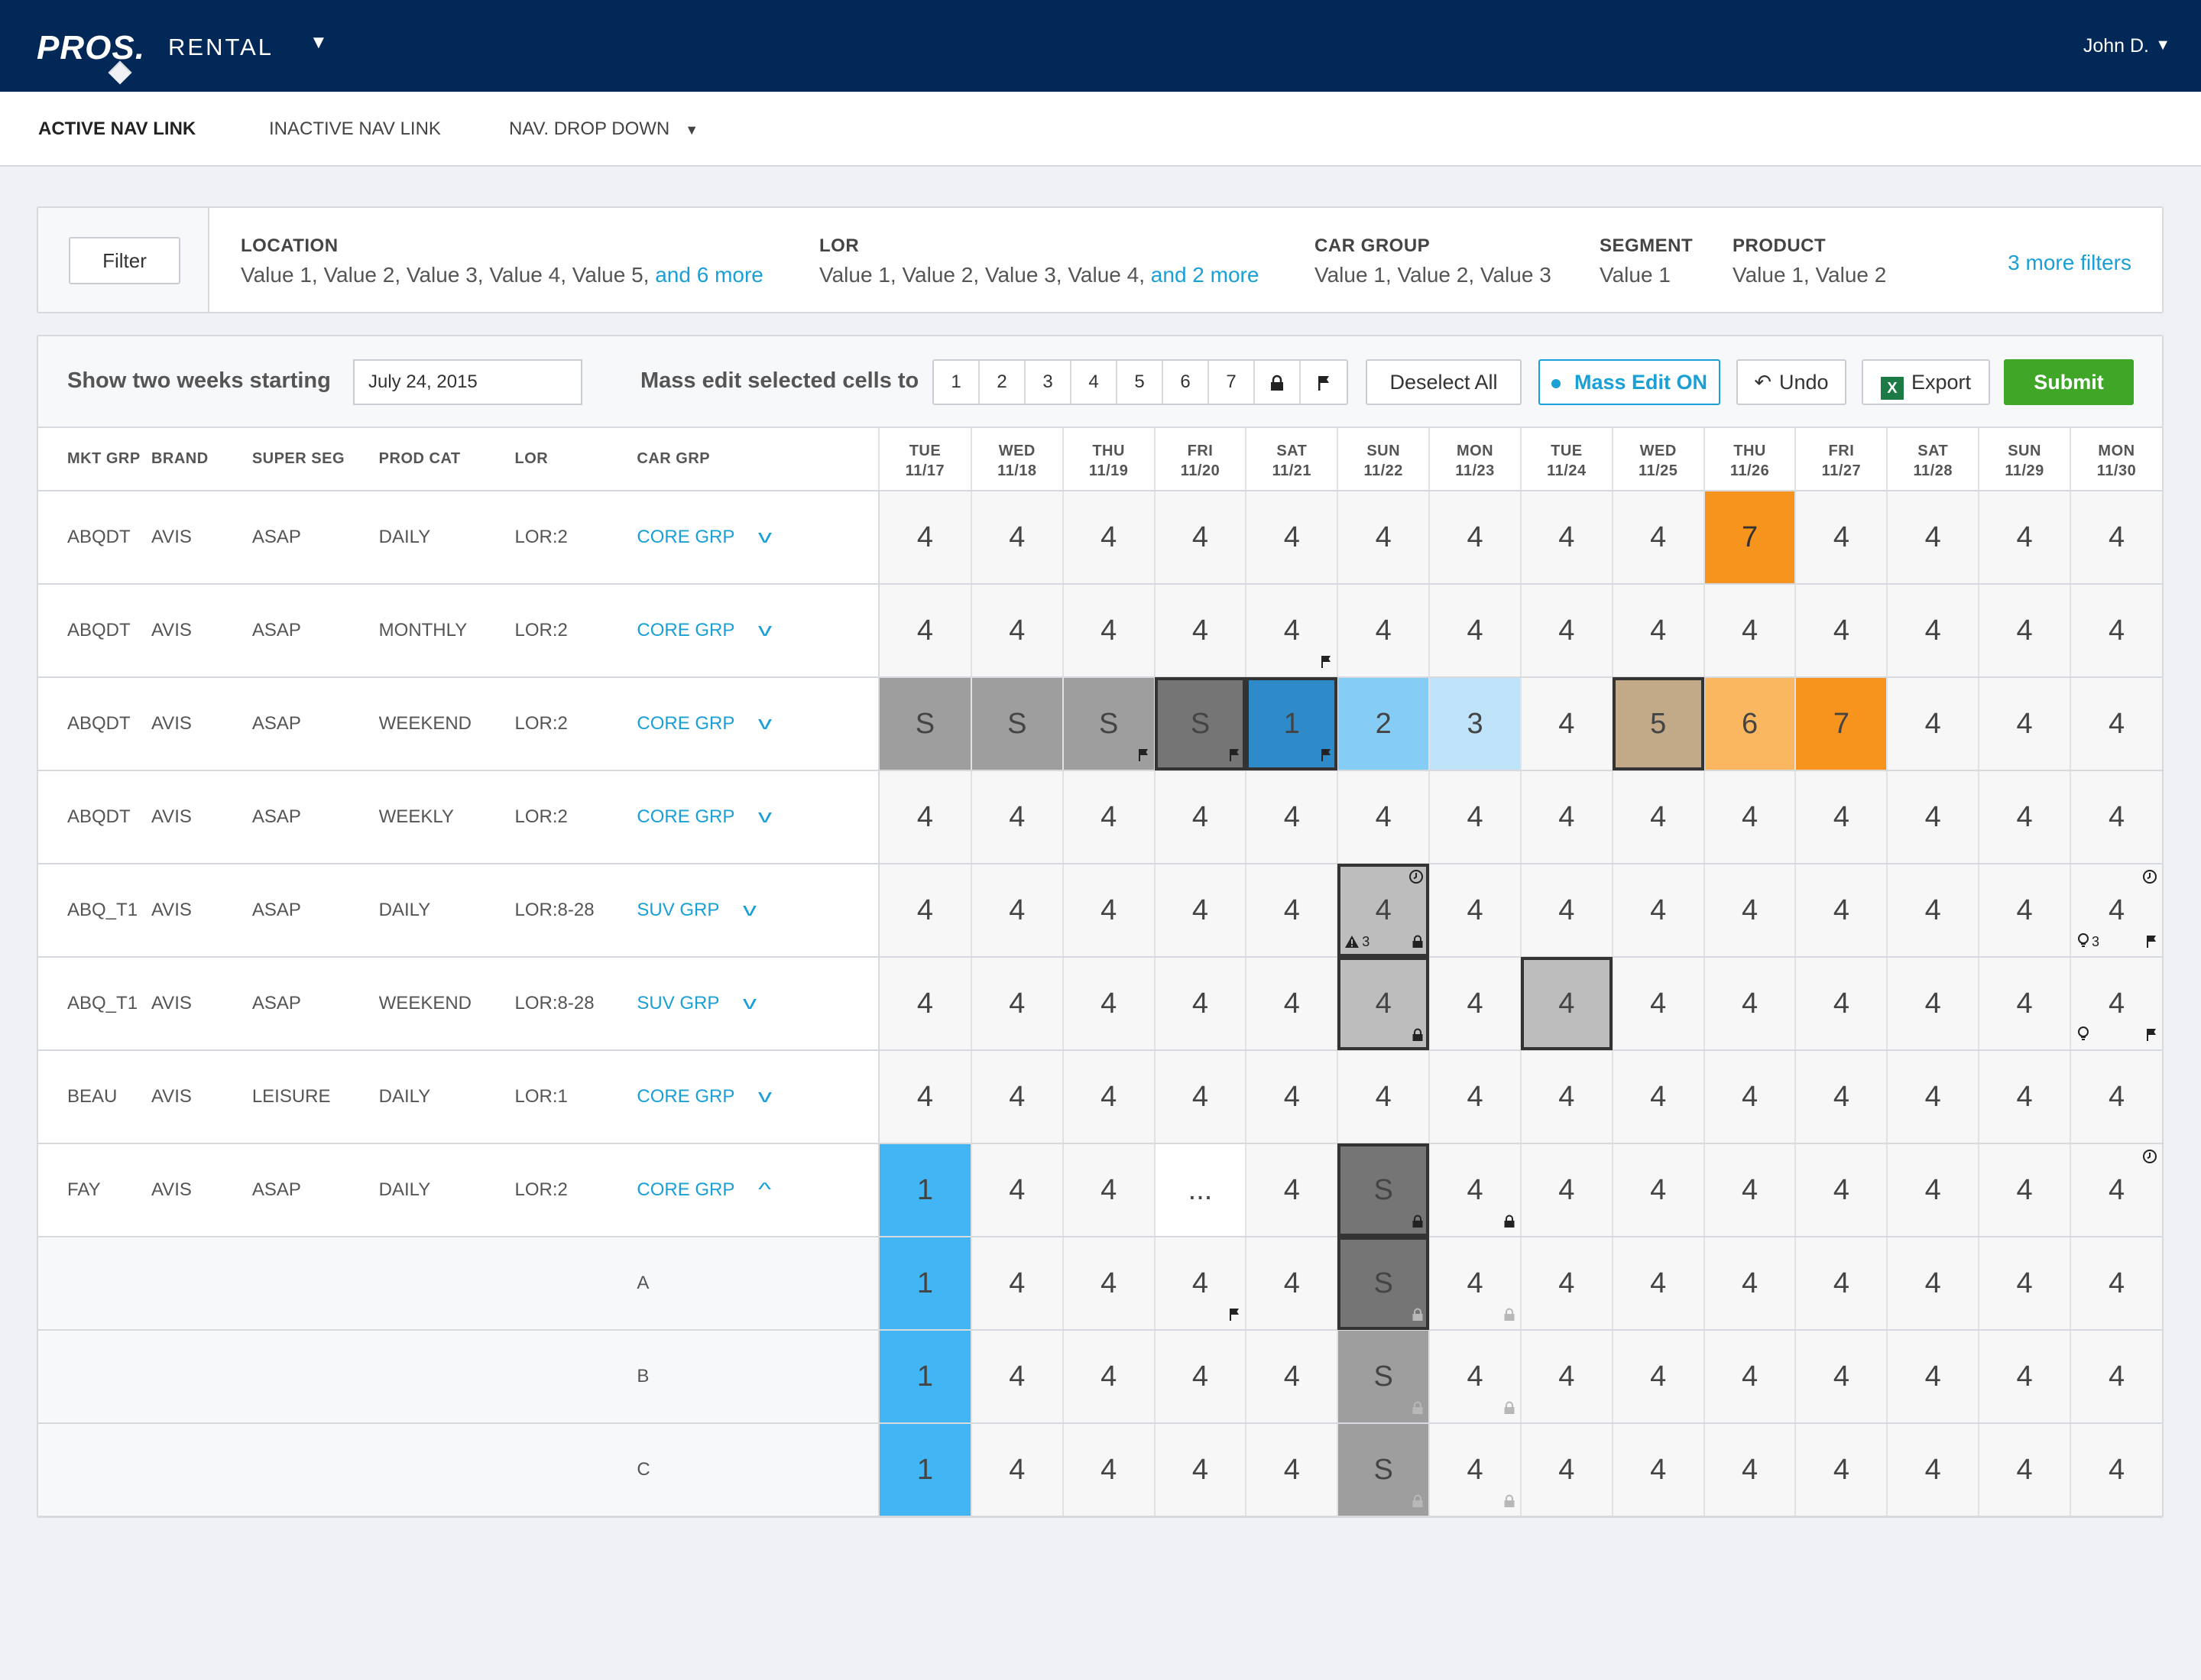 Image resolution: width=2201 pixels, height=1680 pixels. What do you see at coordinates (1186, 382) in the screenshot?
I see `mass-edit-6-button: 6` at bounding box center [1186, 382].